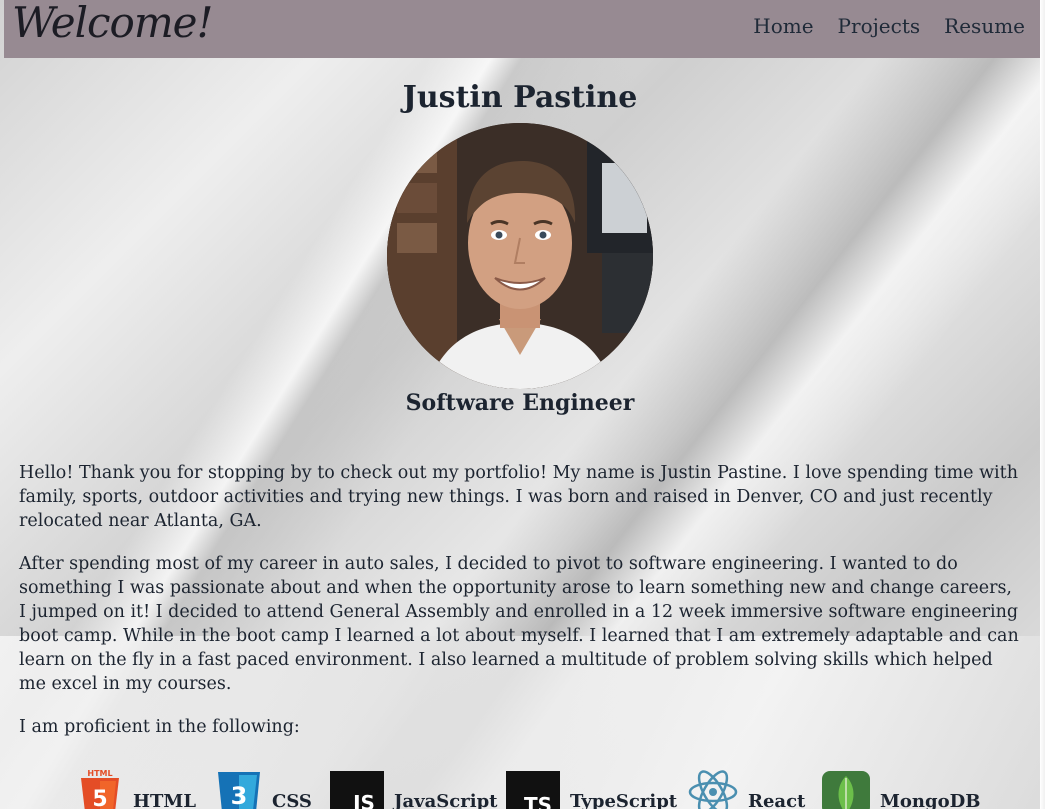 This screenshot has width=1045, height=809. Describe the element at coordinates (292, 800) in the screenshot. I see `skill-label-css: CSS` at that location.